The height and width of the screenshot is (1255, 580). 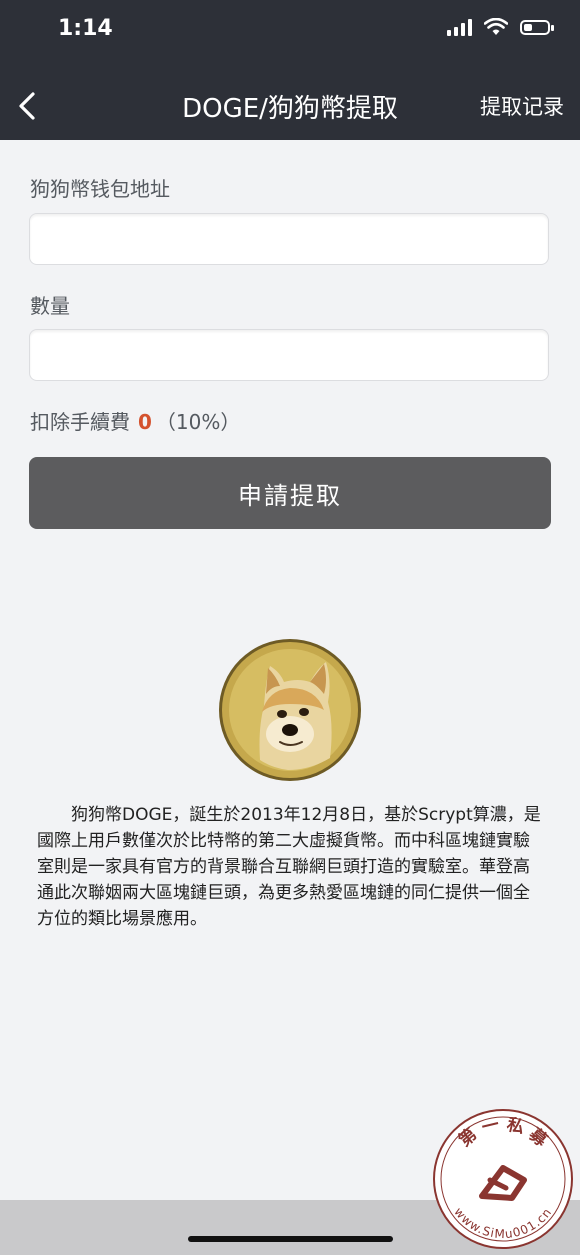 I want to click on home-indicator, so click(x=290, y=1239).